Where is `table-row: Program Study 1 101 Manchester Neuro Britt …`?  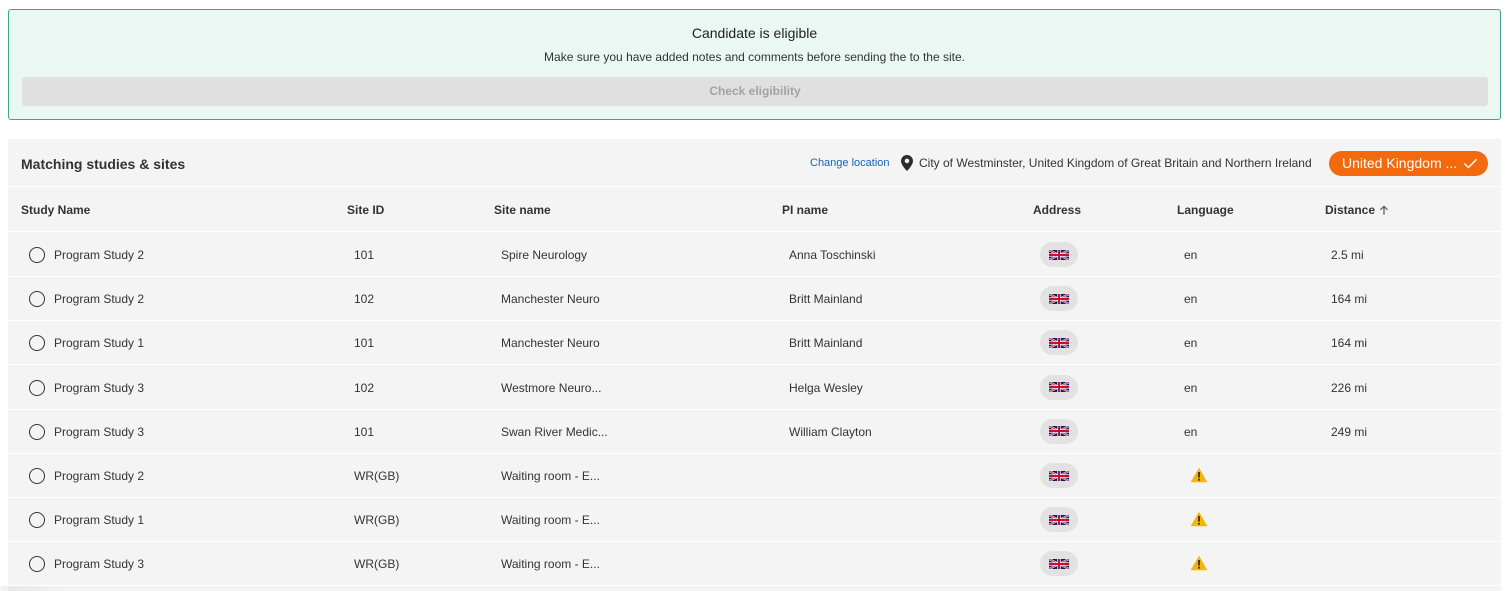
table-row: Program Study 1 101 Manchester Neuro Britt … is located at coordinates (754, 343).